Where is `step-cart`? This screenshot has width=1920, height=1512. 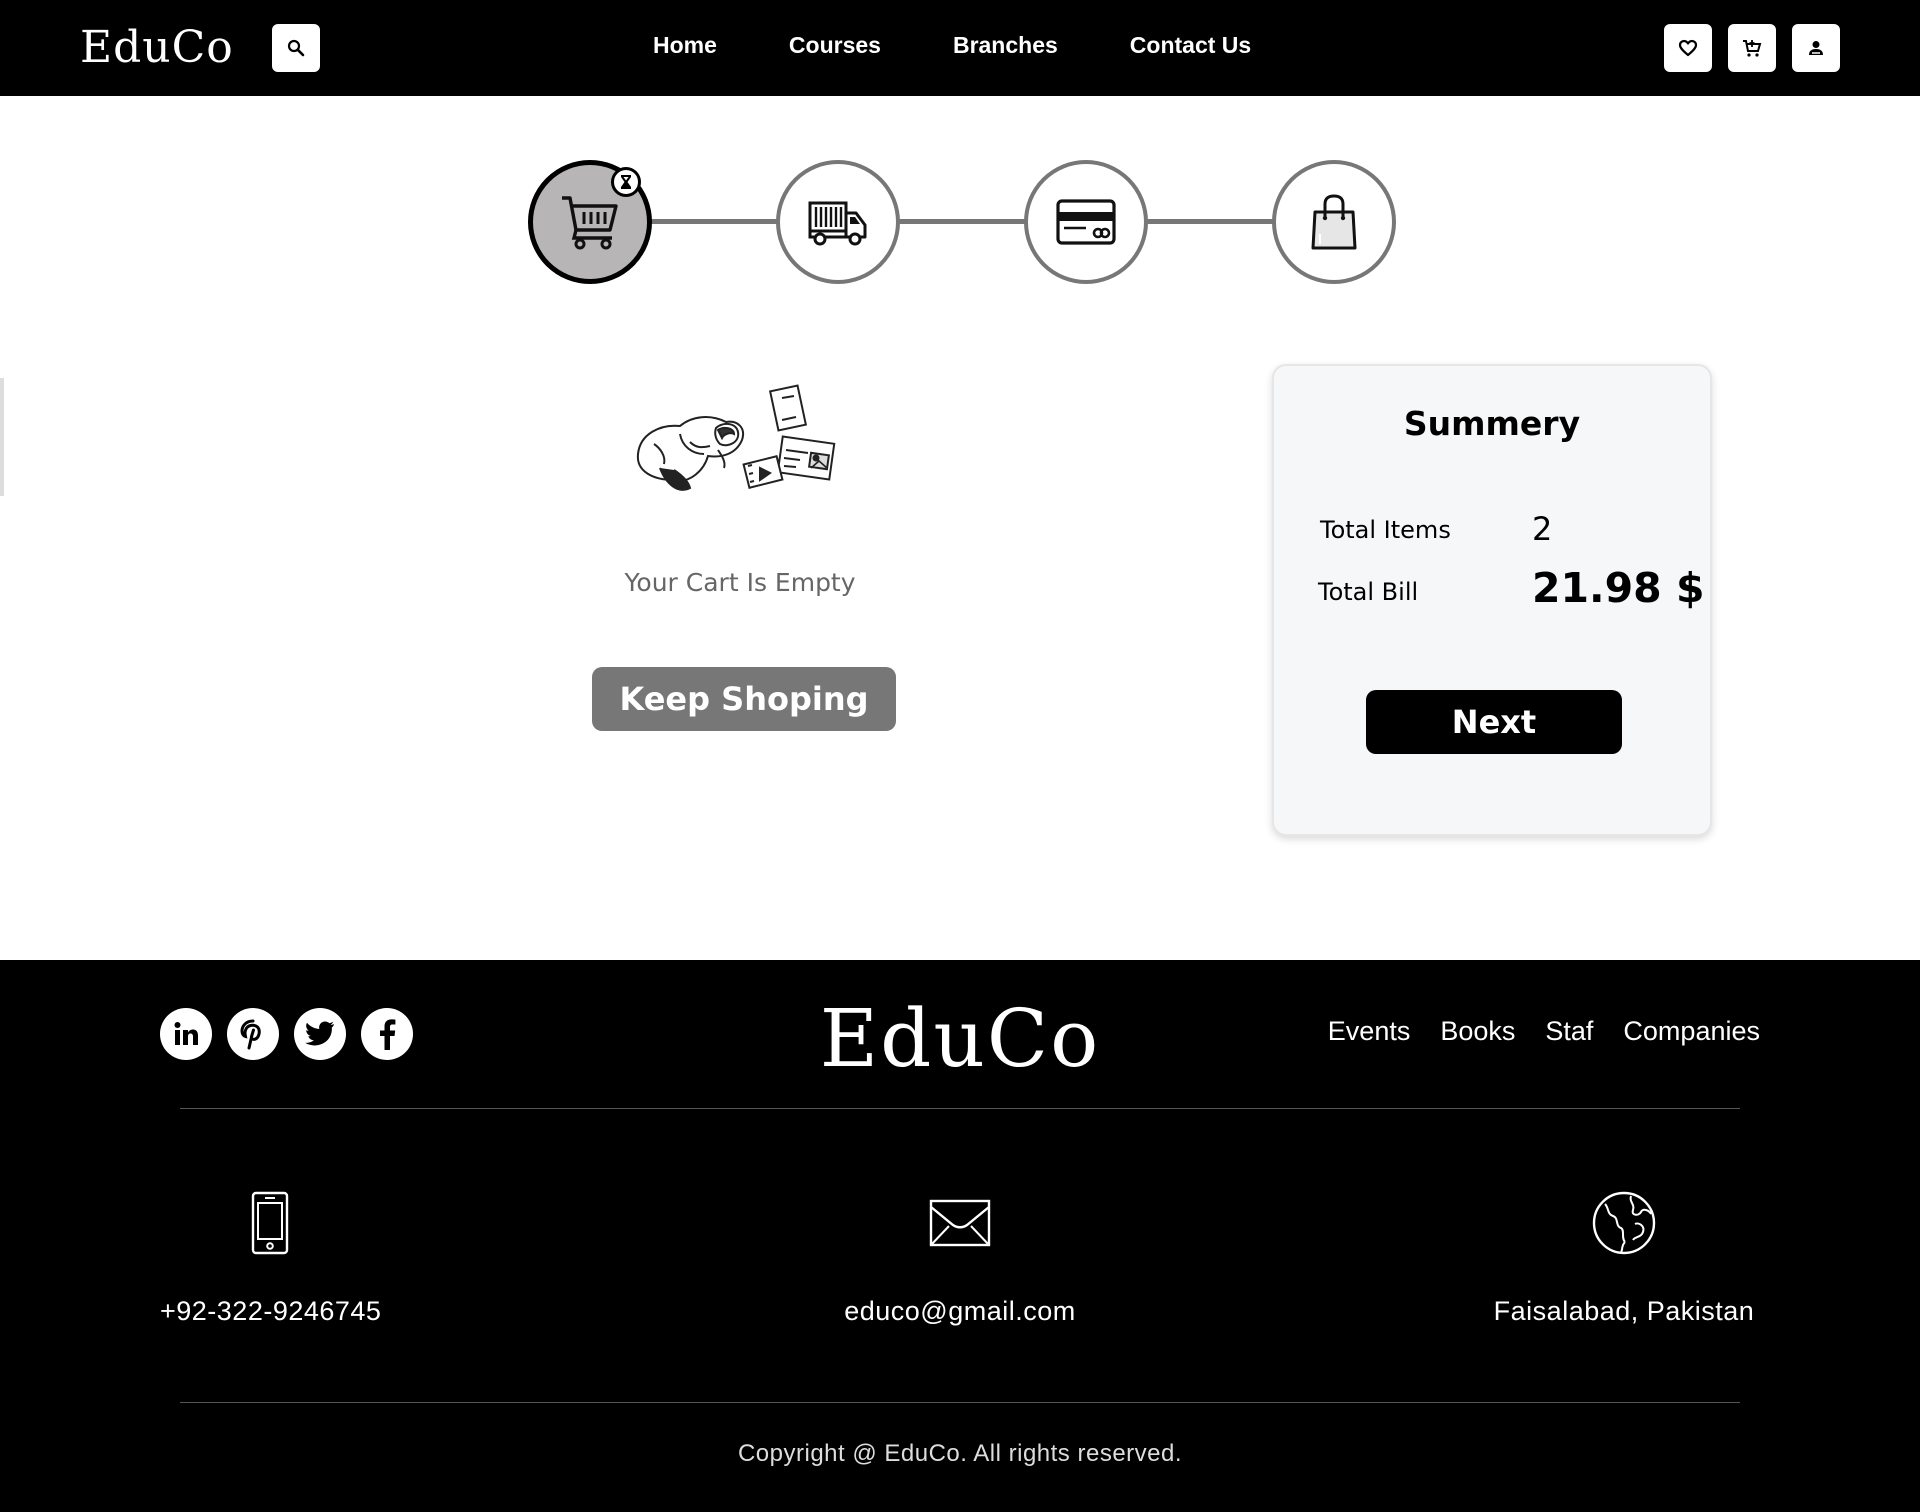 step-cart is located at coordinates (590, 222).